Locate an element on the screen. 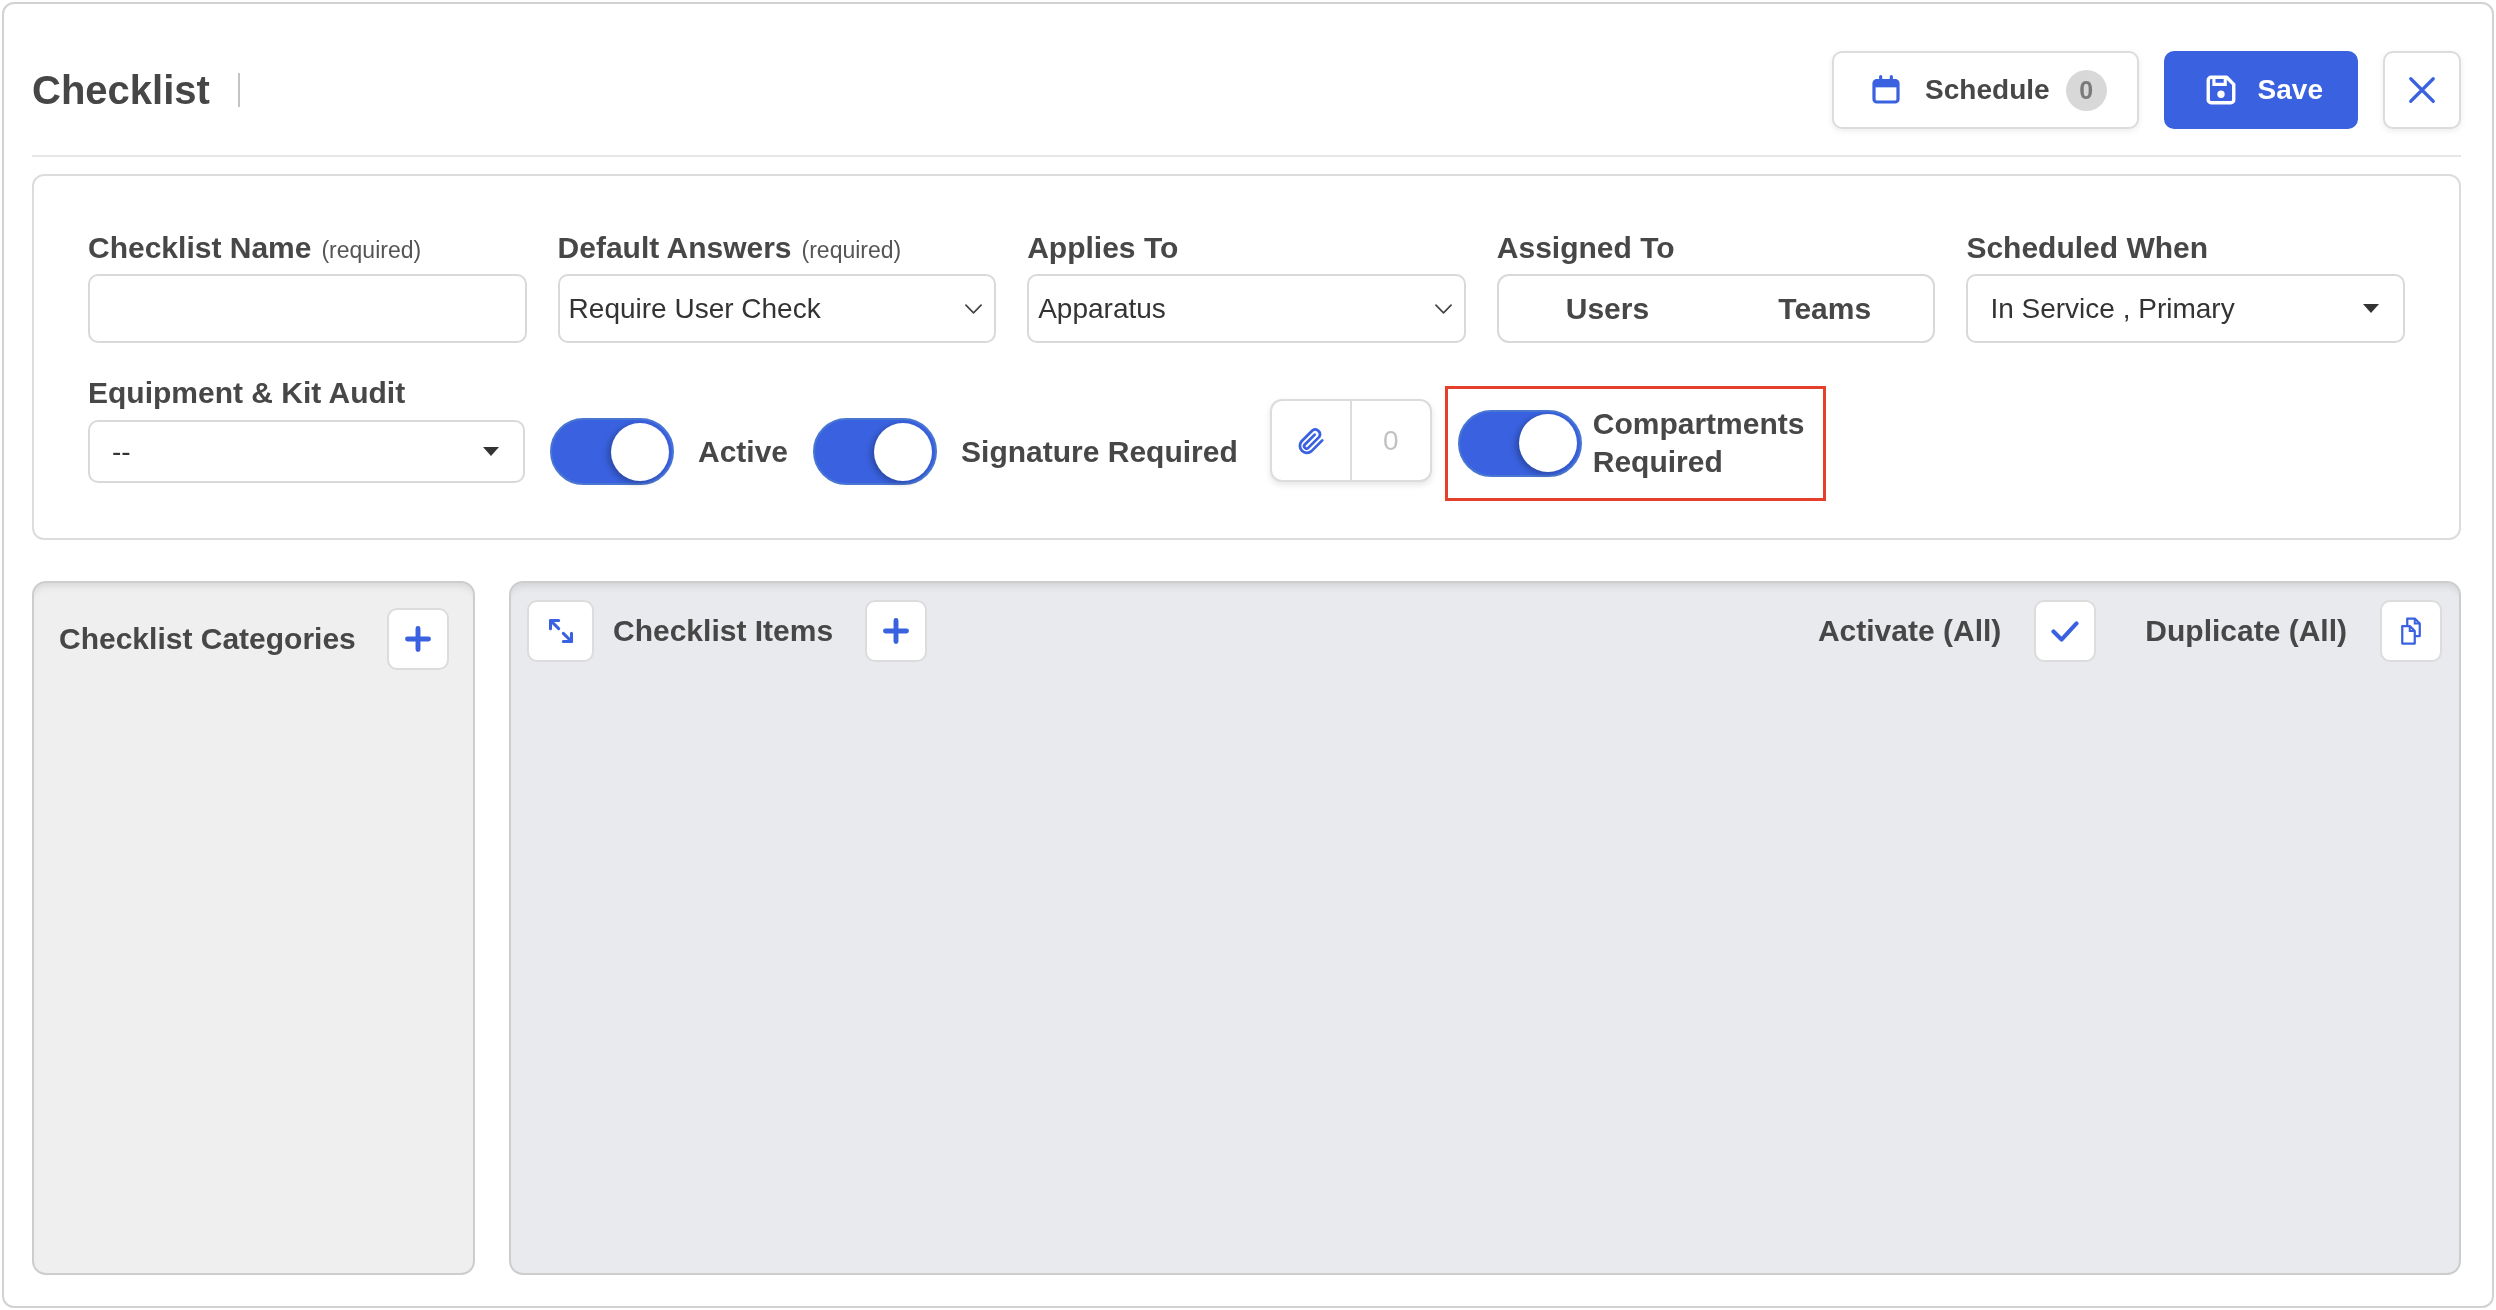 The image size is (2496, 1310). expand-arrows-icon is located at coordinates (560, 631).